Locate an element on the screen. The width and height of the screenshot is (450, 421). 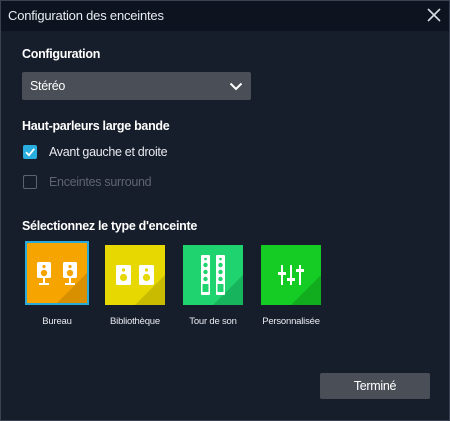
speaker-tile-tour-de-son is located at coordinates (213, 275).